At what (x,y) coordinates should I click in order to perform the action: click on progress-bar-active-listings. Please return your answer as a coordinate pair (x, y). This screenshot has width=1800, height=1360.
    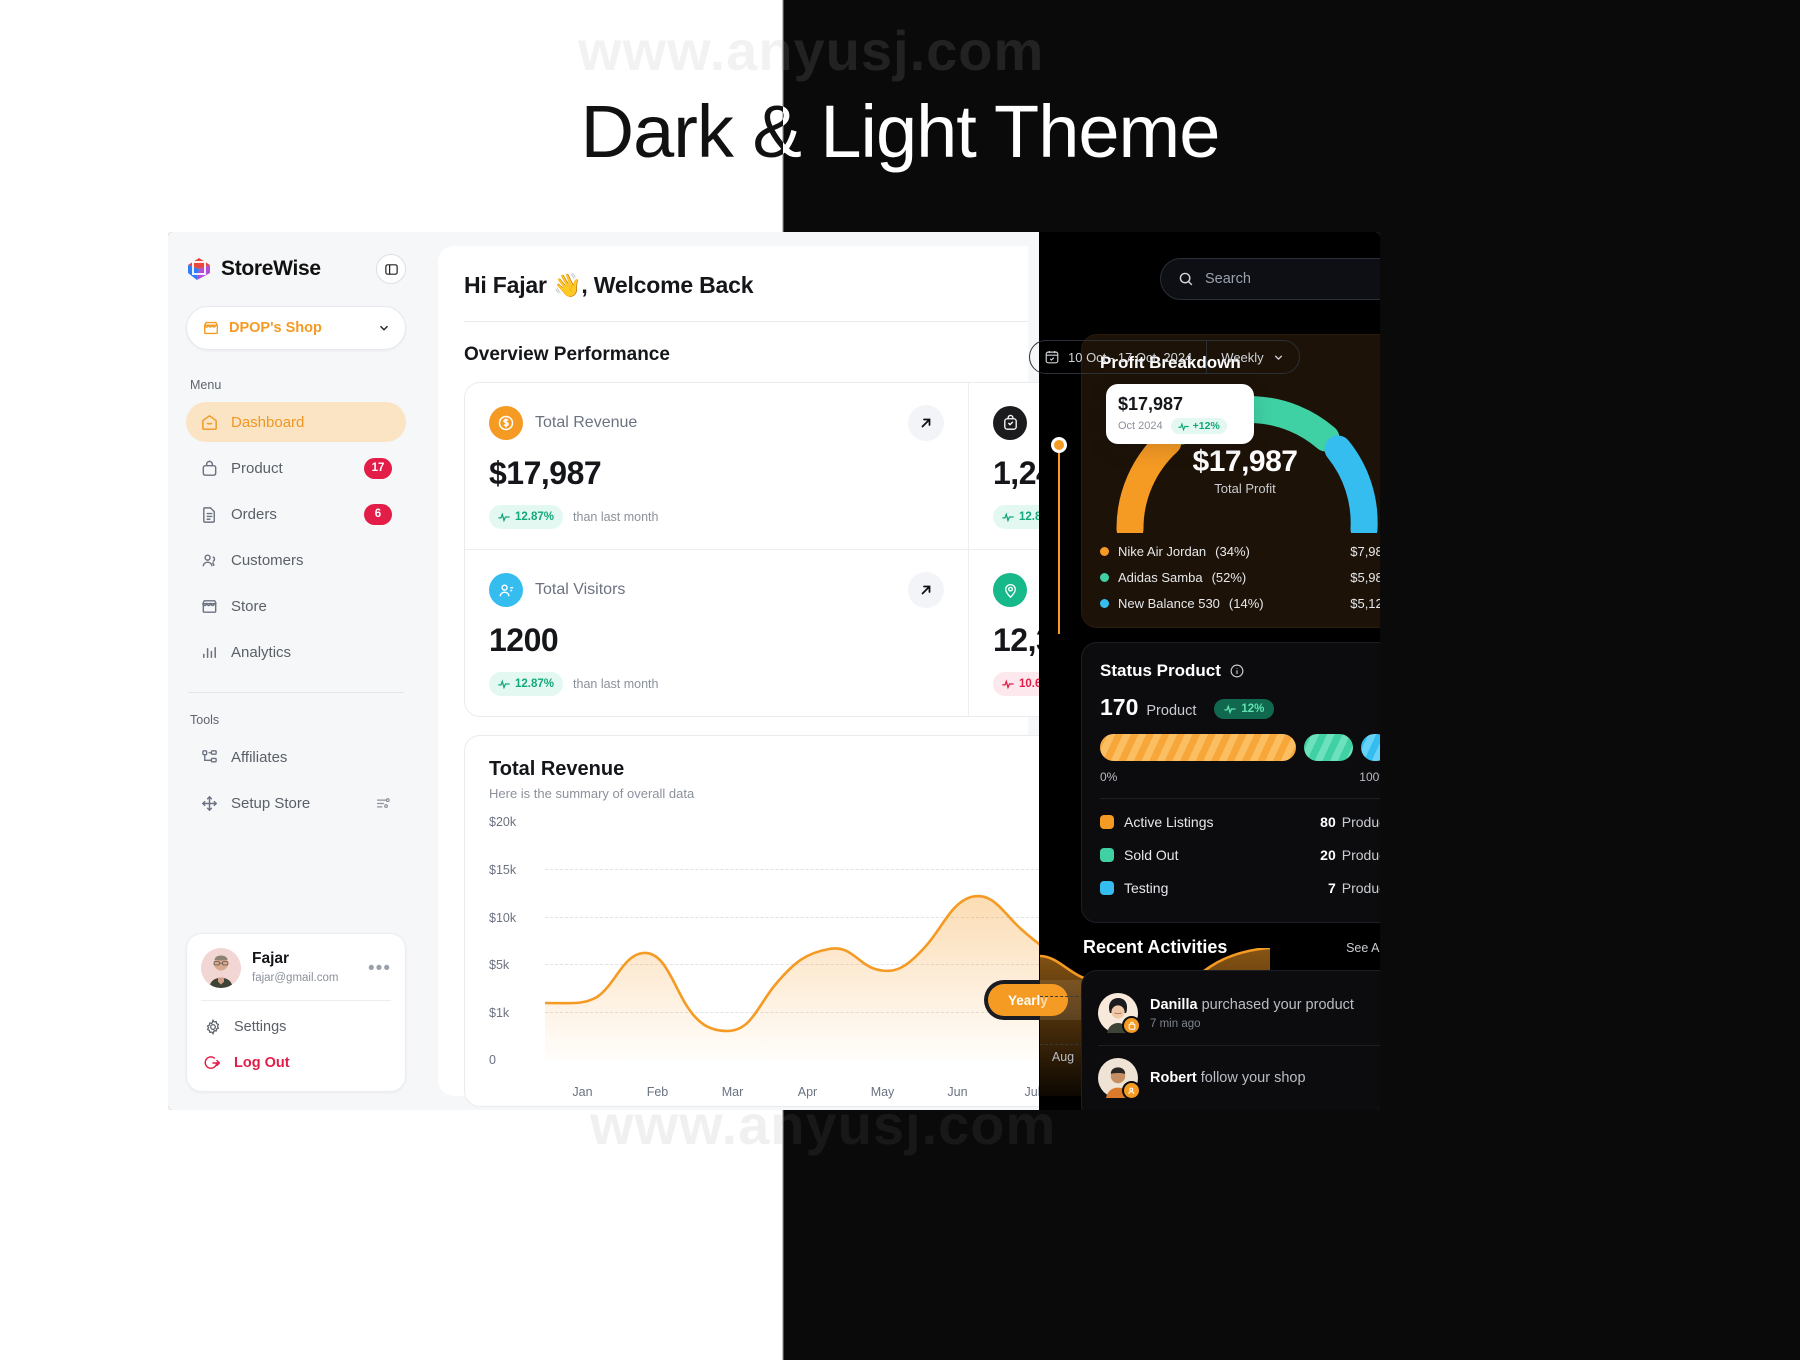
    Looking at the image, I should click on (1198, 747).